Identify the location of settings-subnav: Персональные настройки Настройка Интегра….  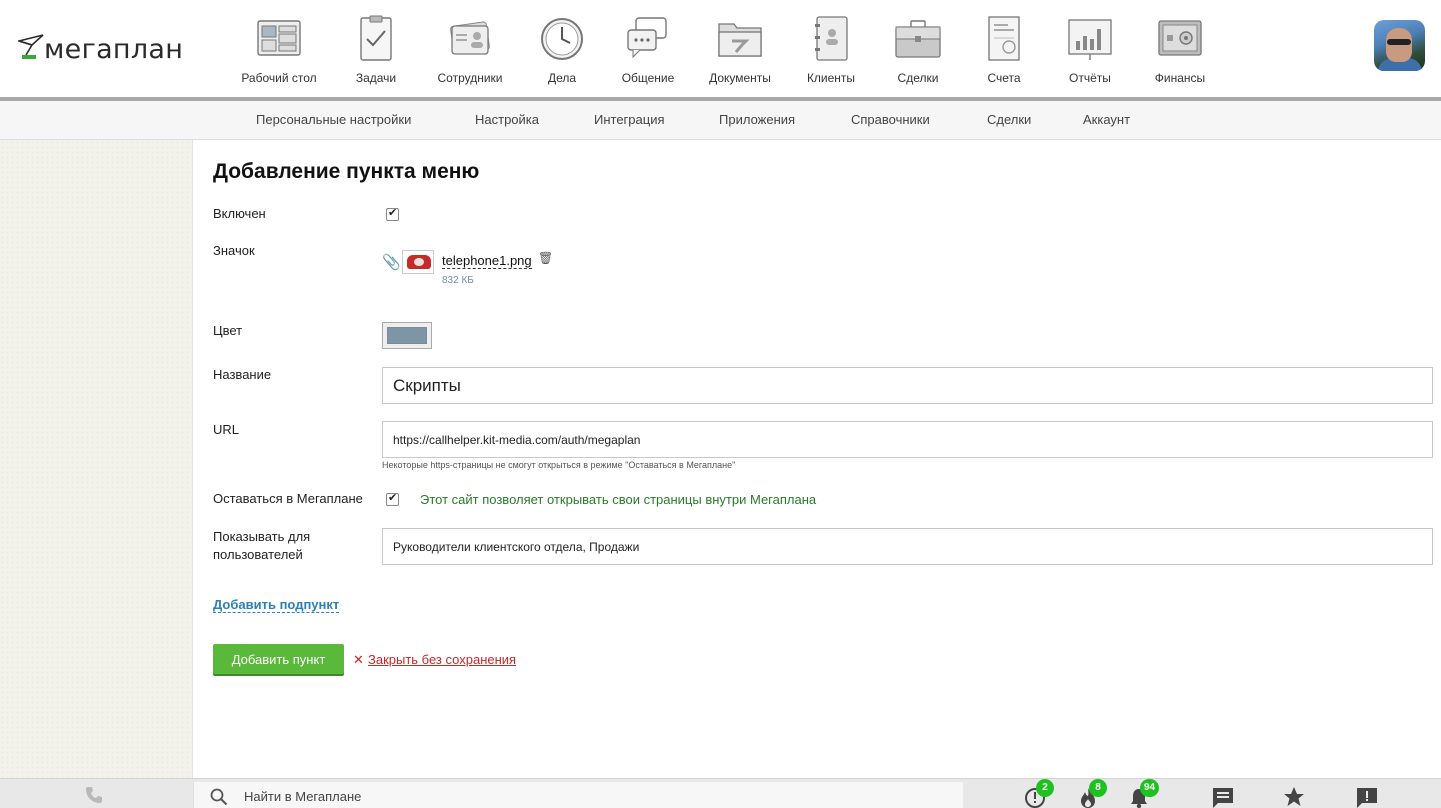
(720, 120).